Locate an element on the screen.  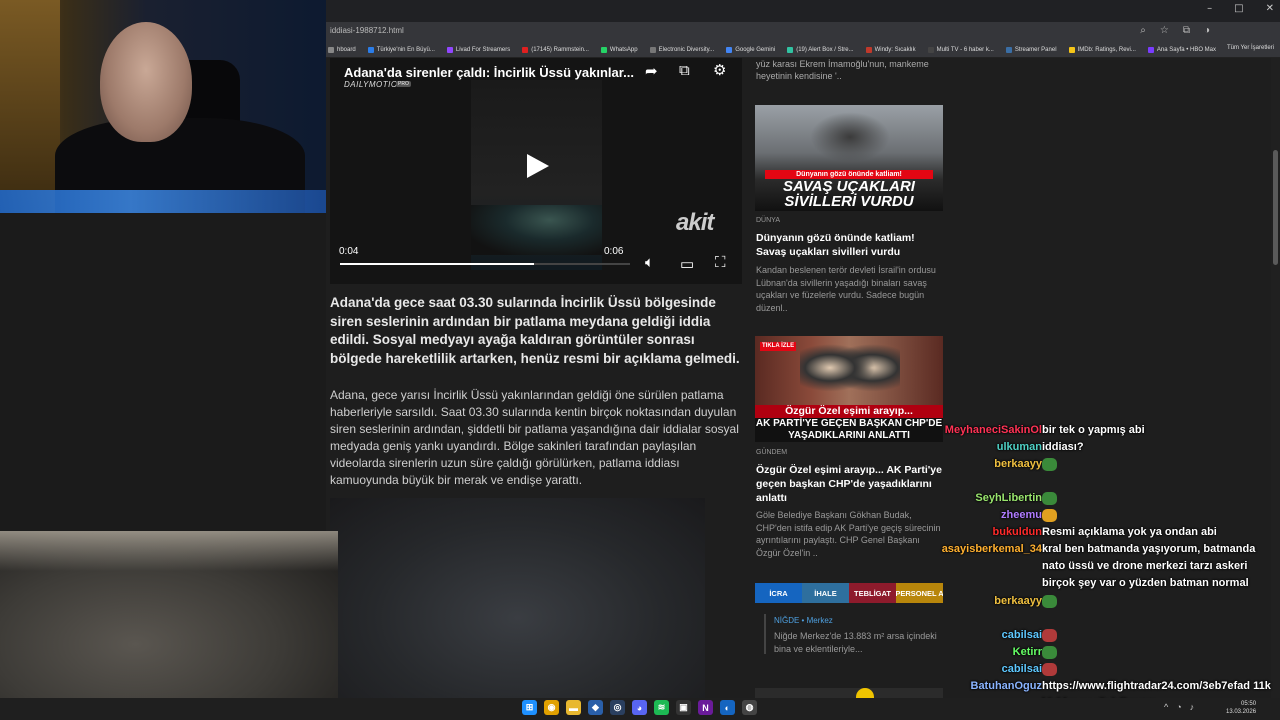
gear-icon: ⚙ is located at coordinates (719, 70).